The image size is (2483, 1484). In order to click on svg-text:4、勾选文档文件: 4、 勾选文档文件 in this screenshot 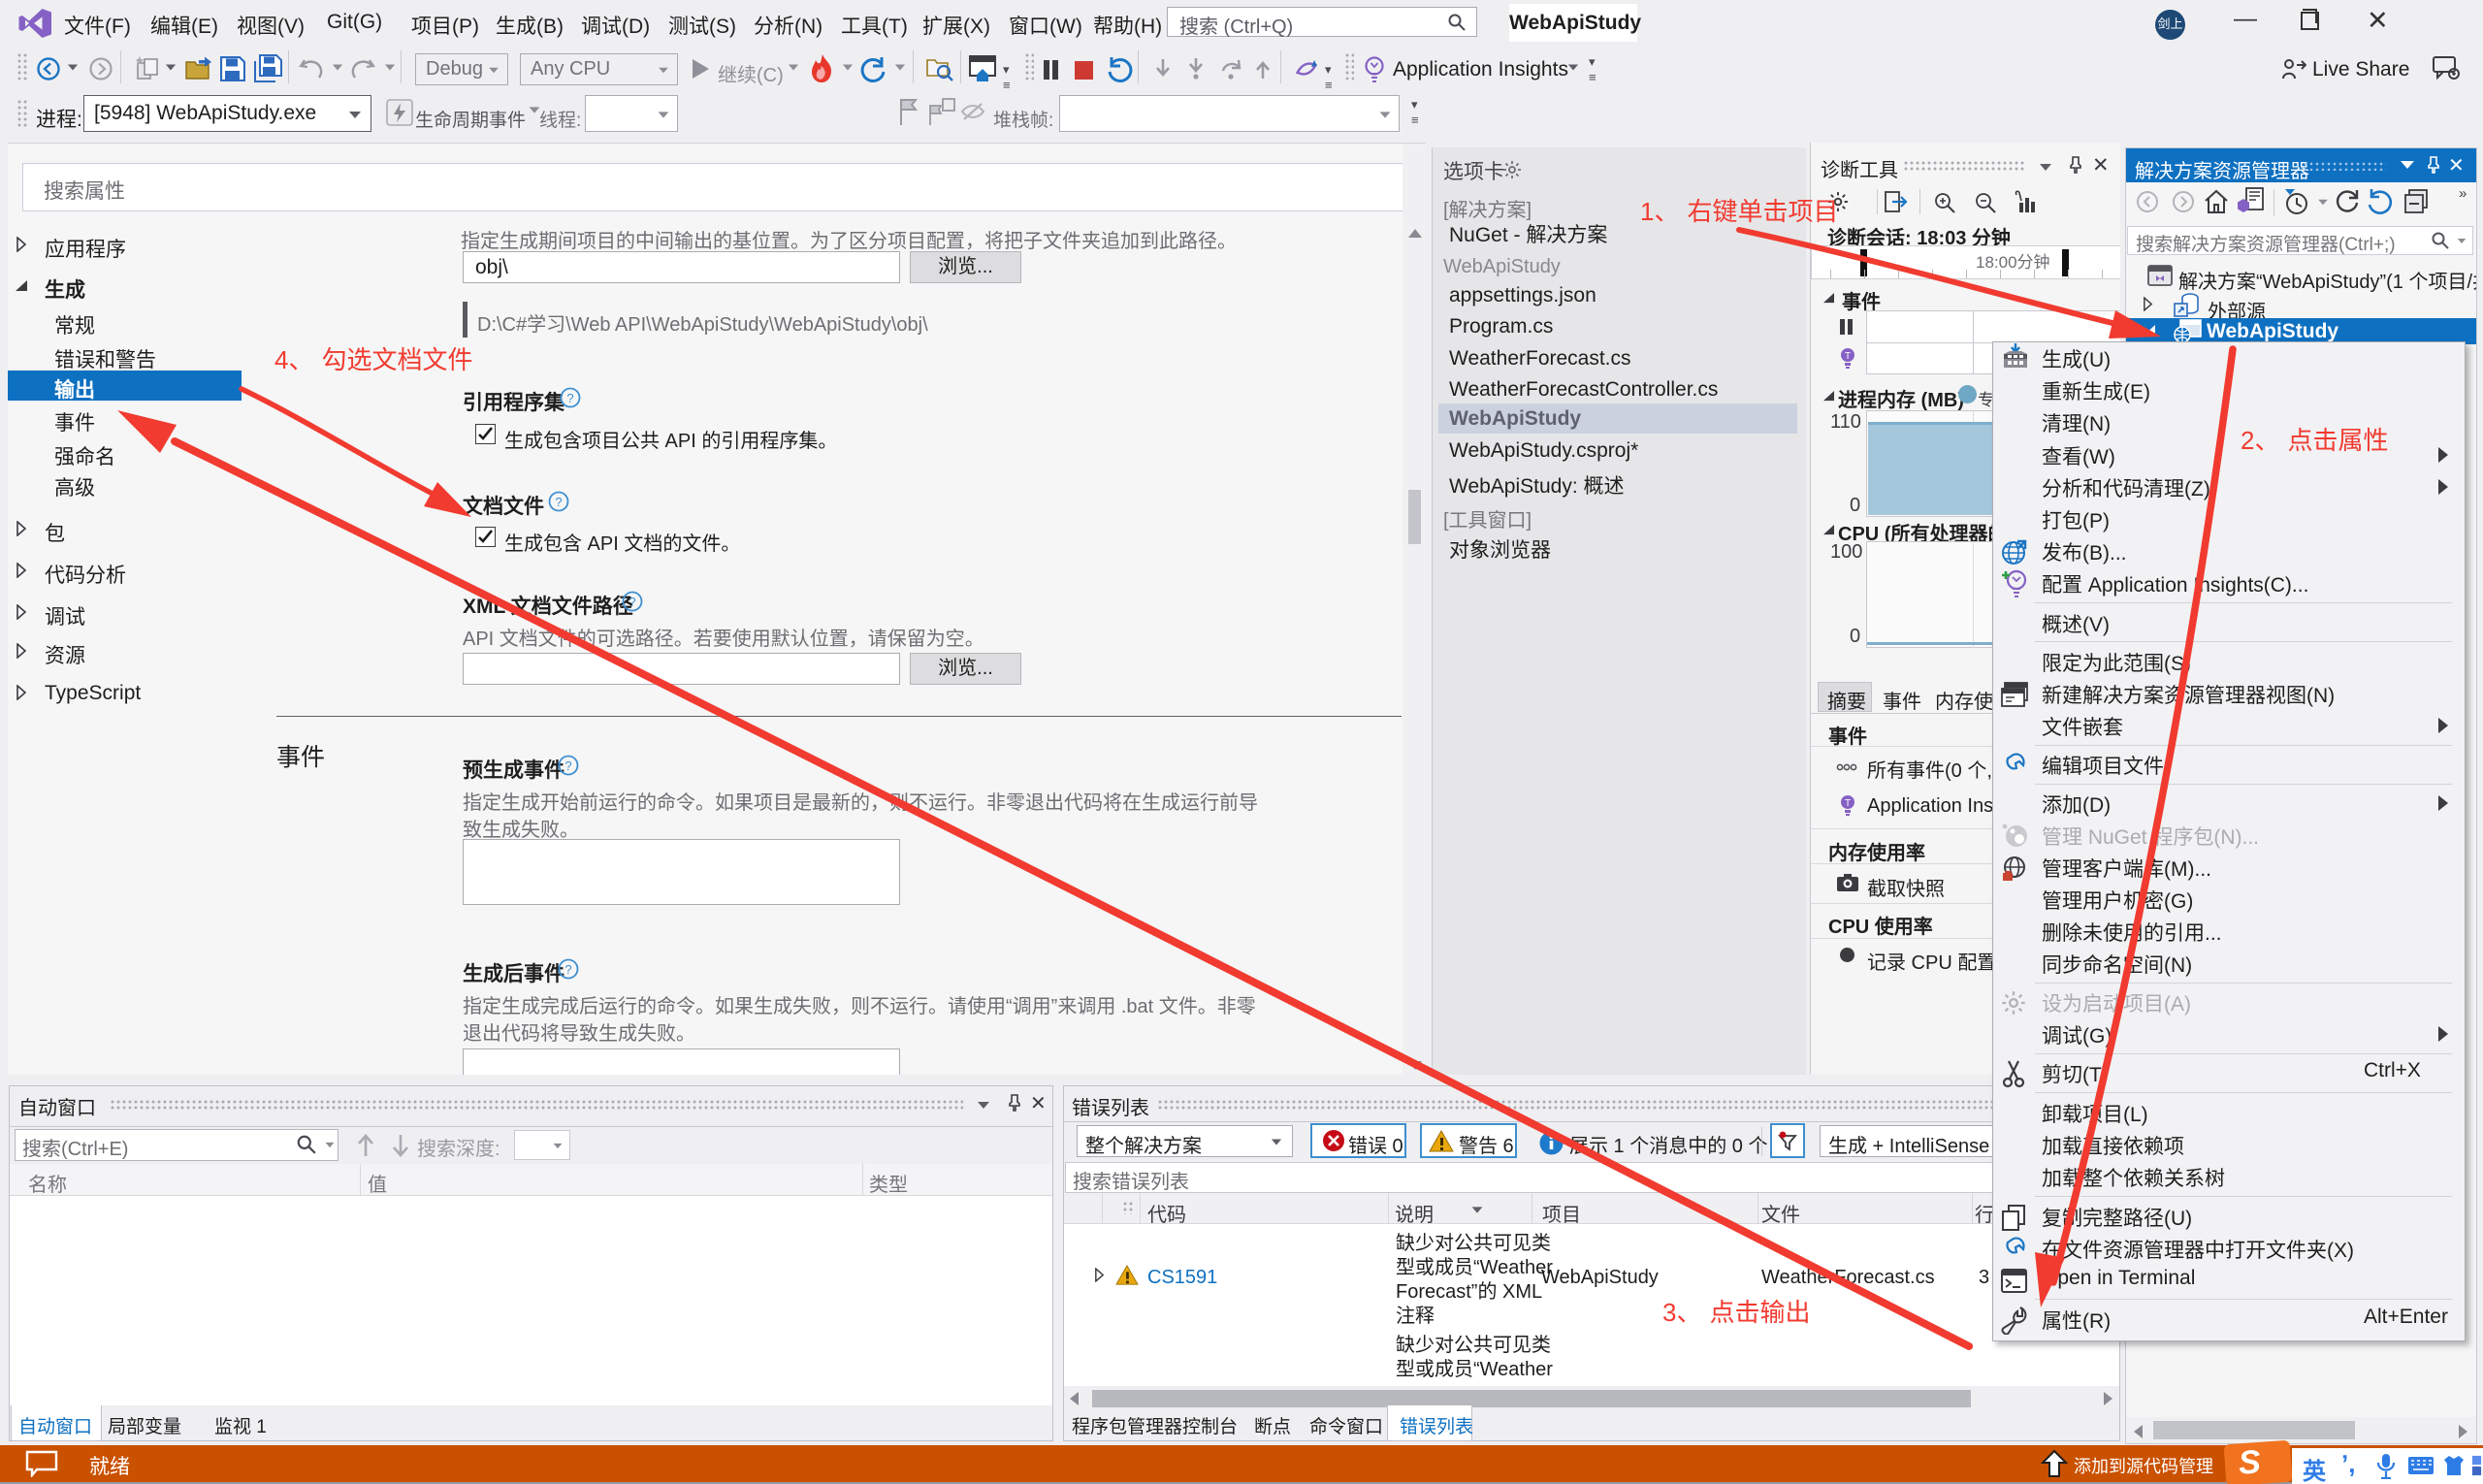, I will do `click(373, 359)`.